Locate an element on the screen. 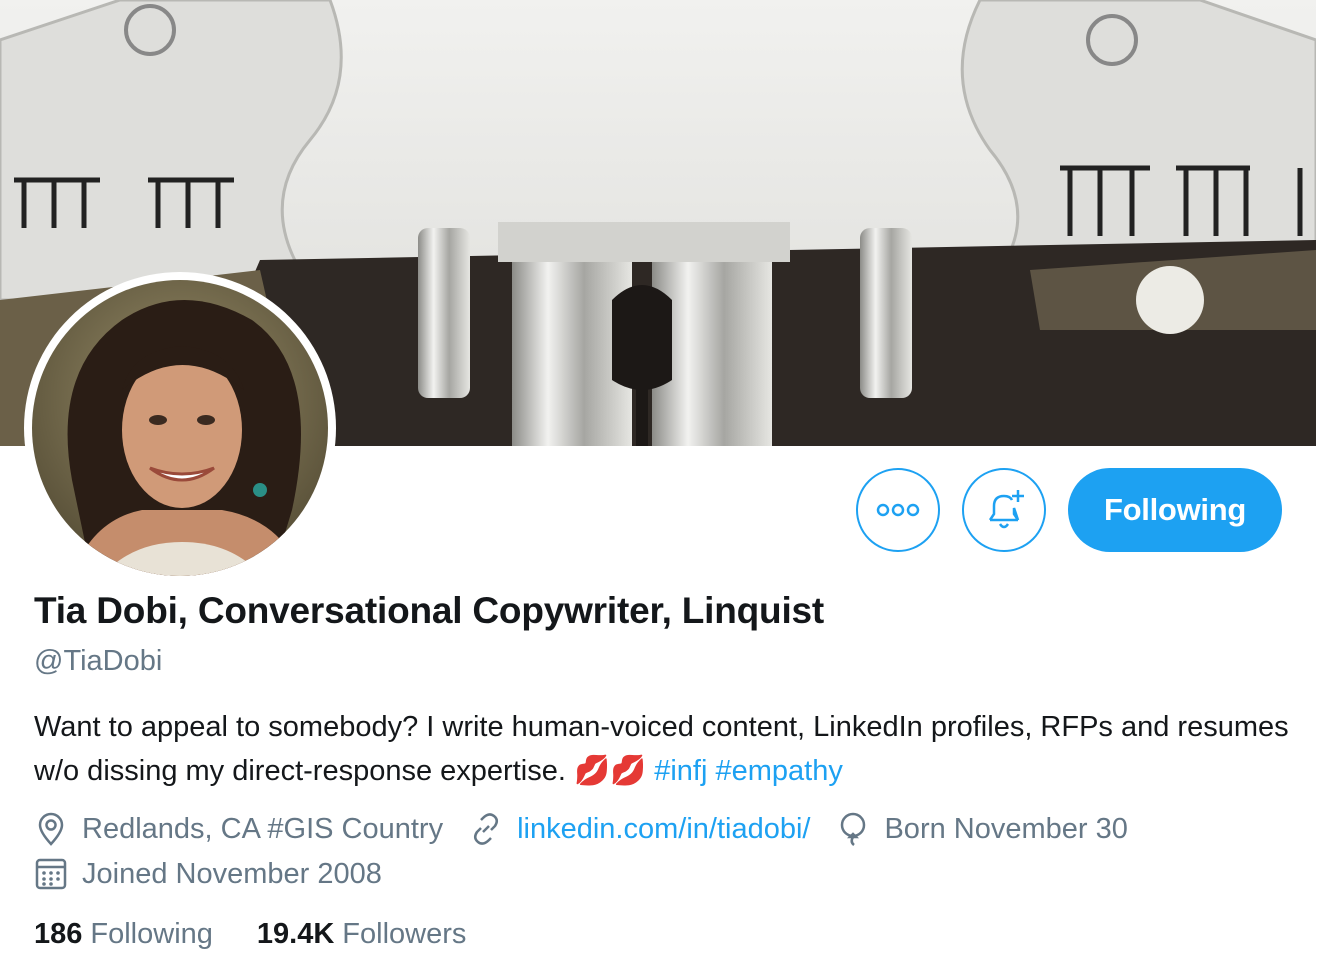 This screenshot has height=964, width=1324. profile-handle: @TiaDobi is located at coordinates (98, 661).